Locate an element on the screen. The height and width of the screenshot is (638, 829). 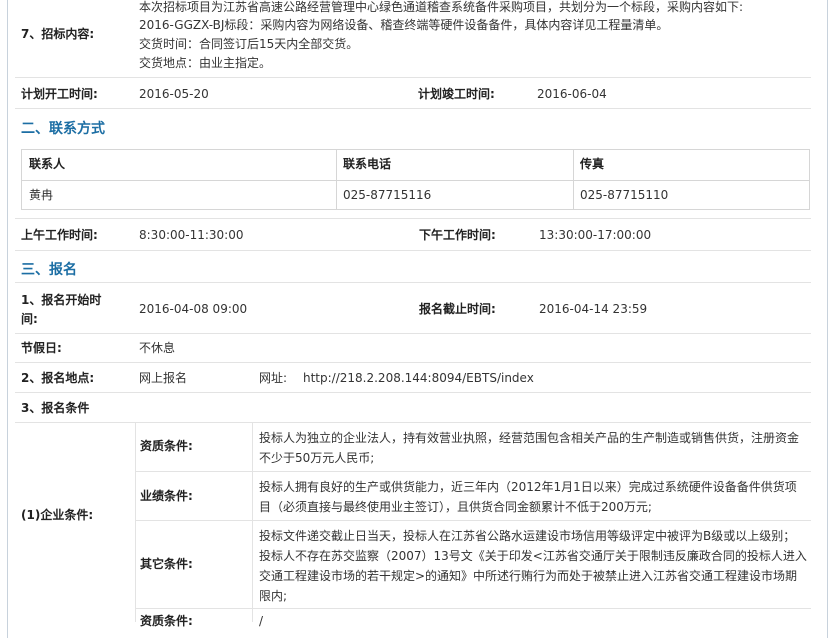
contact-phone: 025-87715116 is located at coordinates (387, 195).